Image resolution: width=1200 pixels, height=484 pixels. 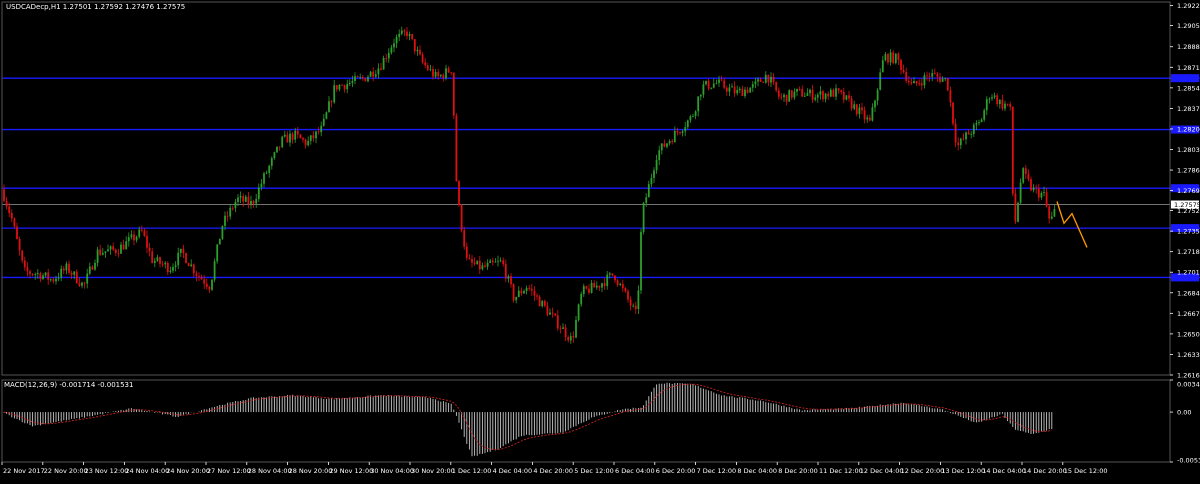 I want to click on price-tick-label: 1.26845, so click(x=1188, y=293).